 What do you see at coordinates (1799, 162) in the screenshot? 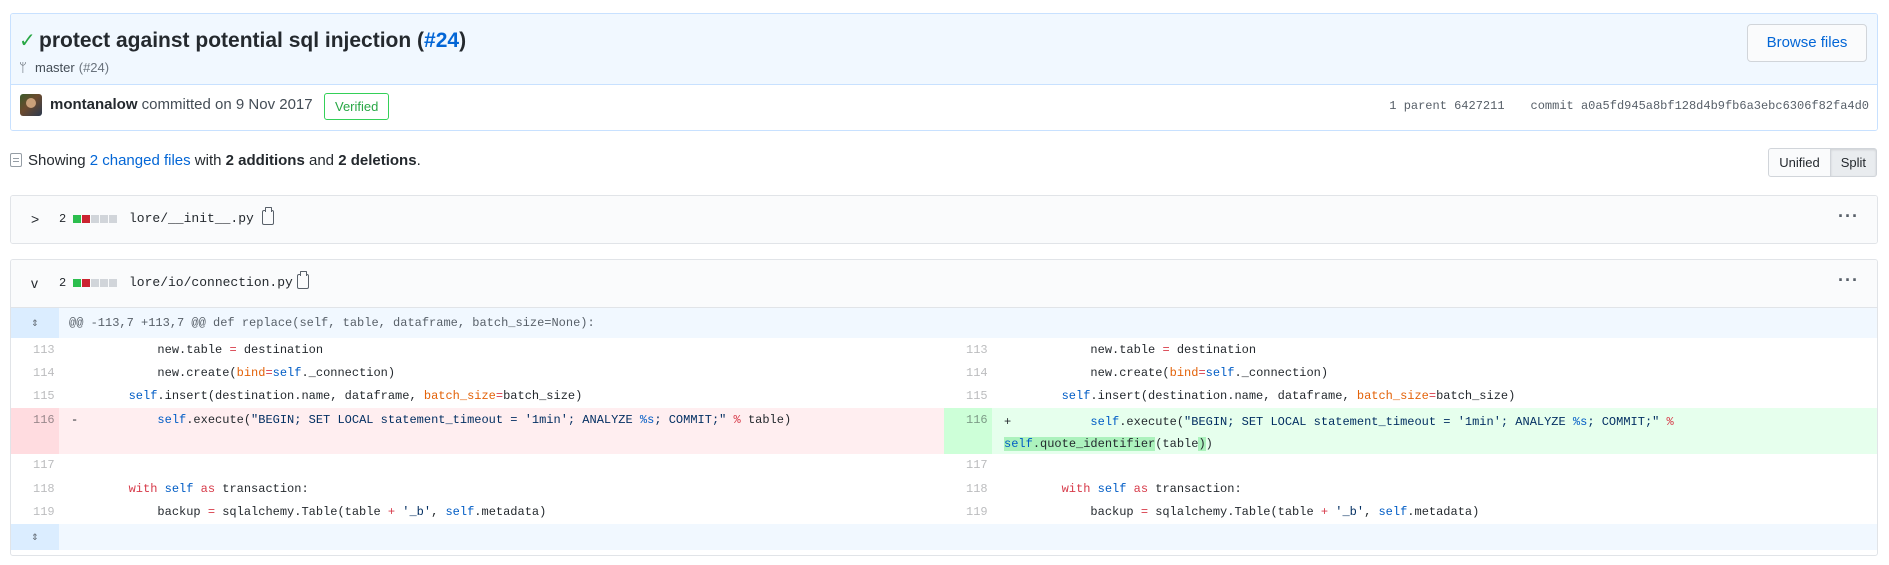
I see `unified-button: Unified` at bounding box center [1799, 162].